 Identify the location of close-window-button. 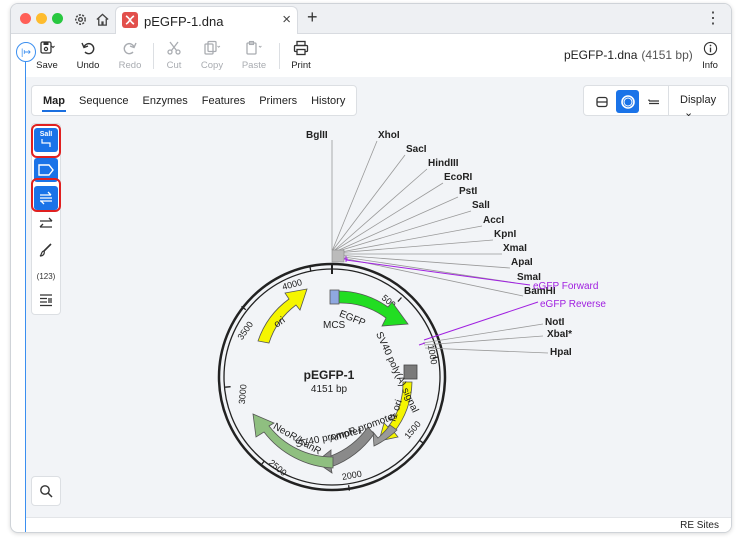
(25, 18).